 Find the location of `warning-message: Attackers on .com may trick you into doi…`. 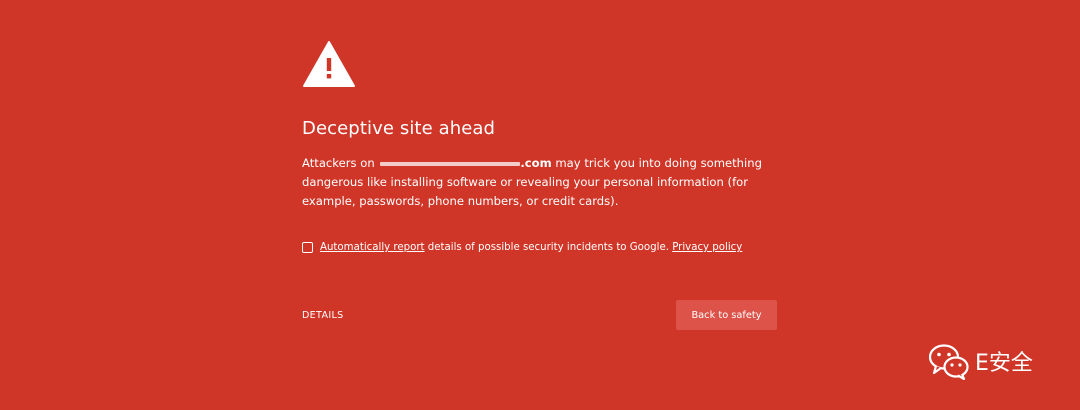

warning-message: Attackers on .com may trick you into doi… is located at coordinates (542, 182).